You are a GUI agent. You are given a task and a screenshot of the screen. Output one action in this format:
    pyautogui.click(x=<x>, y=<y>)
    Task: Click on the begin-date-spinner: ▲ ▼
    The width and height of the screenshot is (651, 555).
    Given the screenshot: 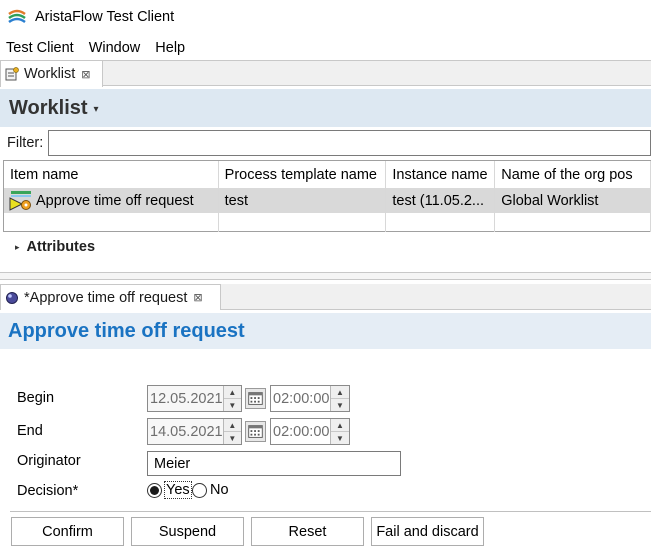 What is the action you would take?
    pyautogui.click(x=231, y=398)
    